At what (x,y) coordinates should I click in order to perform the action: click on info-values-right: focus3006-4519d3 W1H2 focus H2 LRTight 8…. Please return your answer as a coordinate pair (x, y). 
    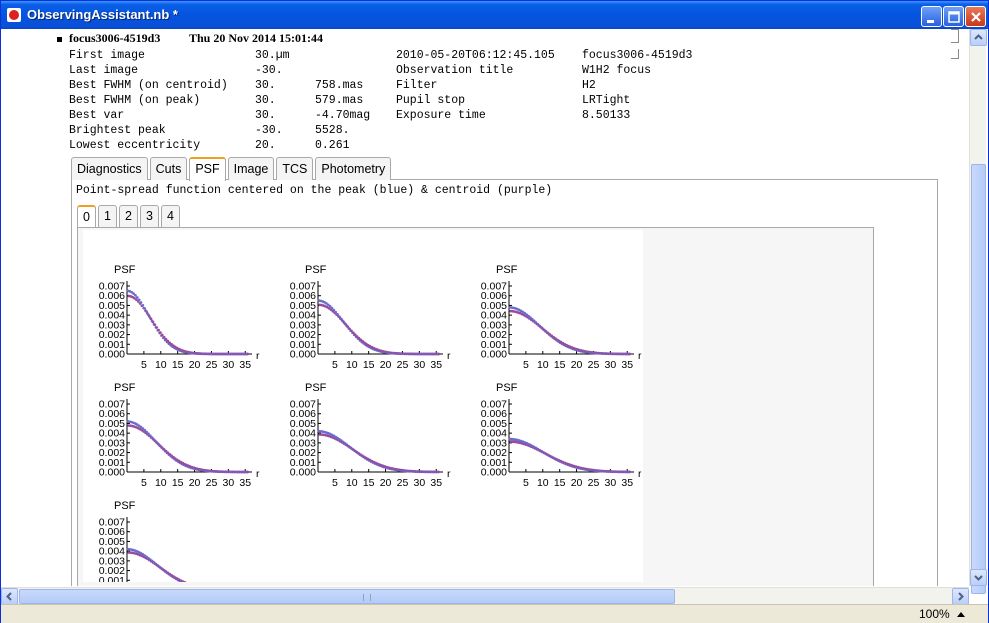
    Looking at the image, I should click on (637, 85).